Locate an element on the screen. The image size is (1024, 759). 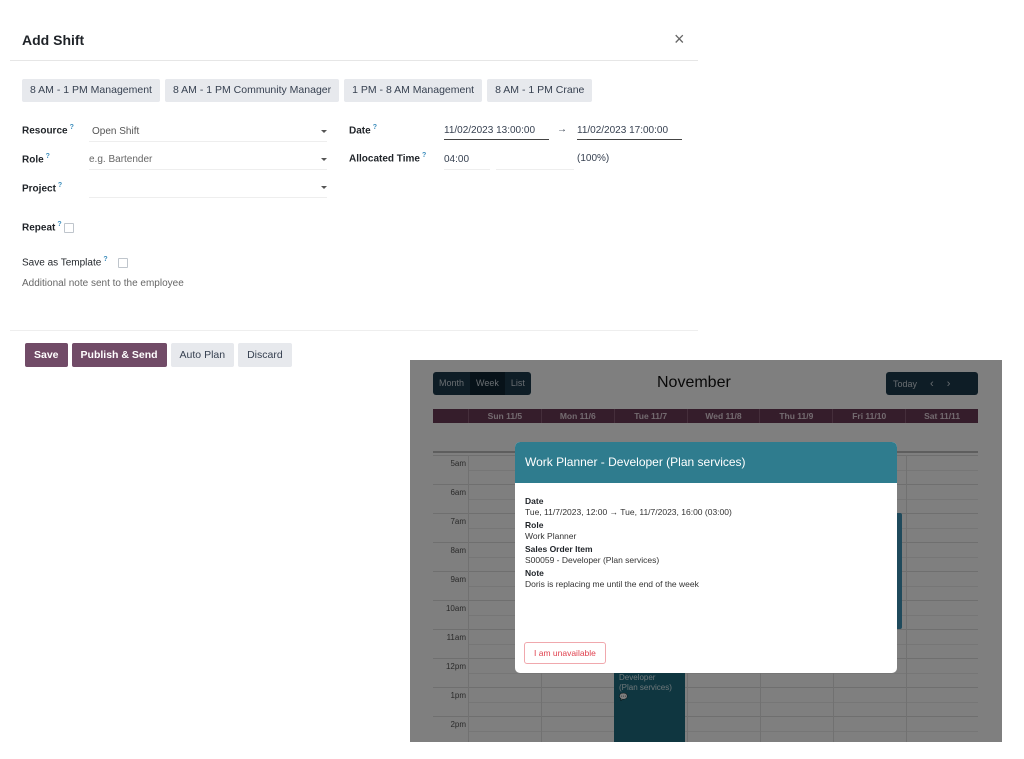
footer-divider is located at coordinates (354, 330).